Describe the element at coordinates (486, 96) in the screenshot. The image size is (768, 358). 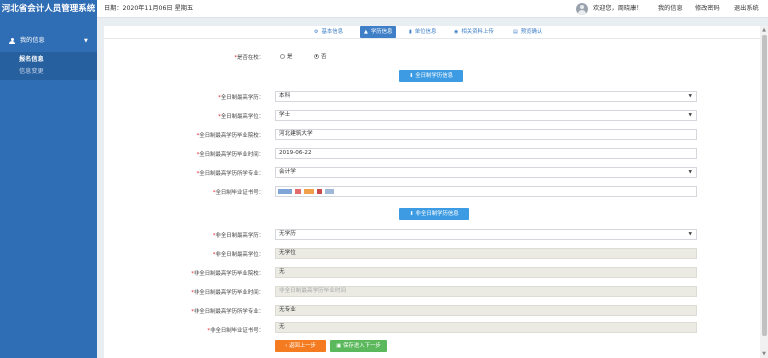
I see `fulltime-degree-select: 本科 ▼` at that location.